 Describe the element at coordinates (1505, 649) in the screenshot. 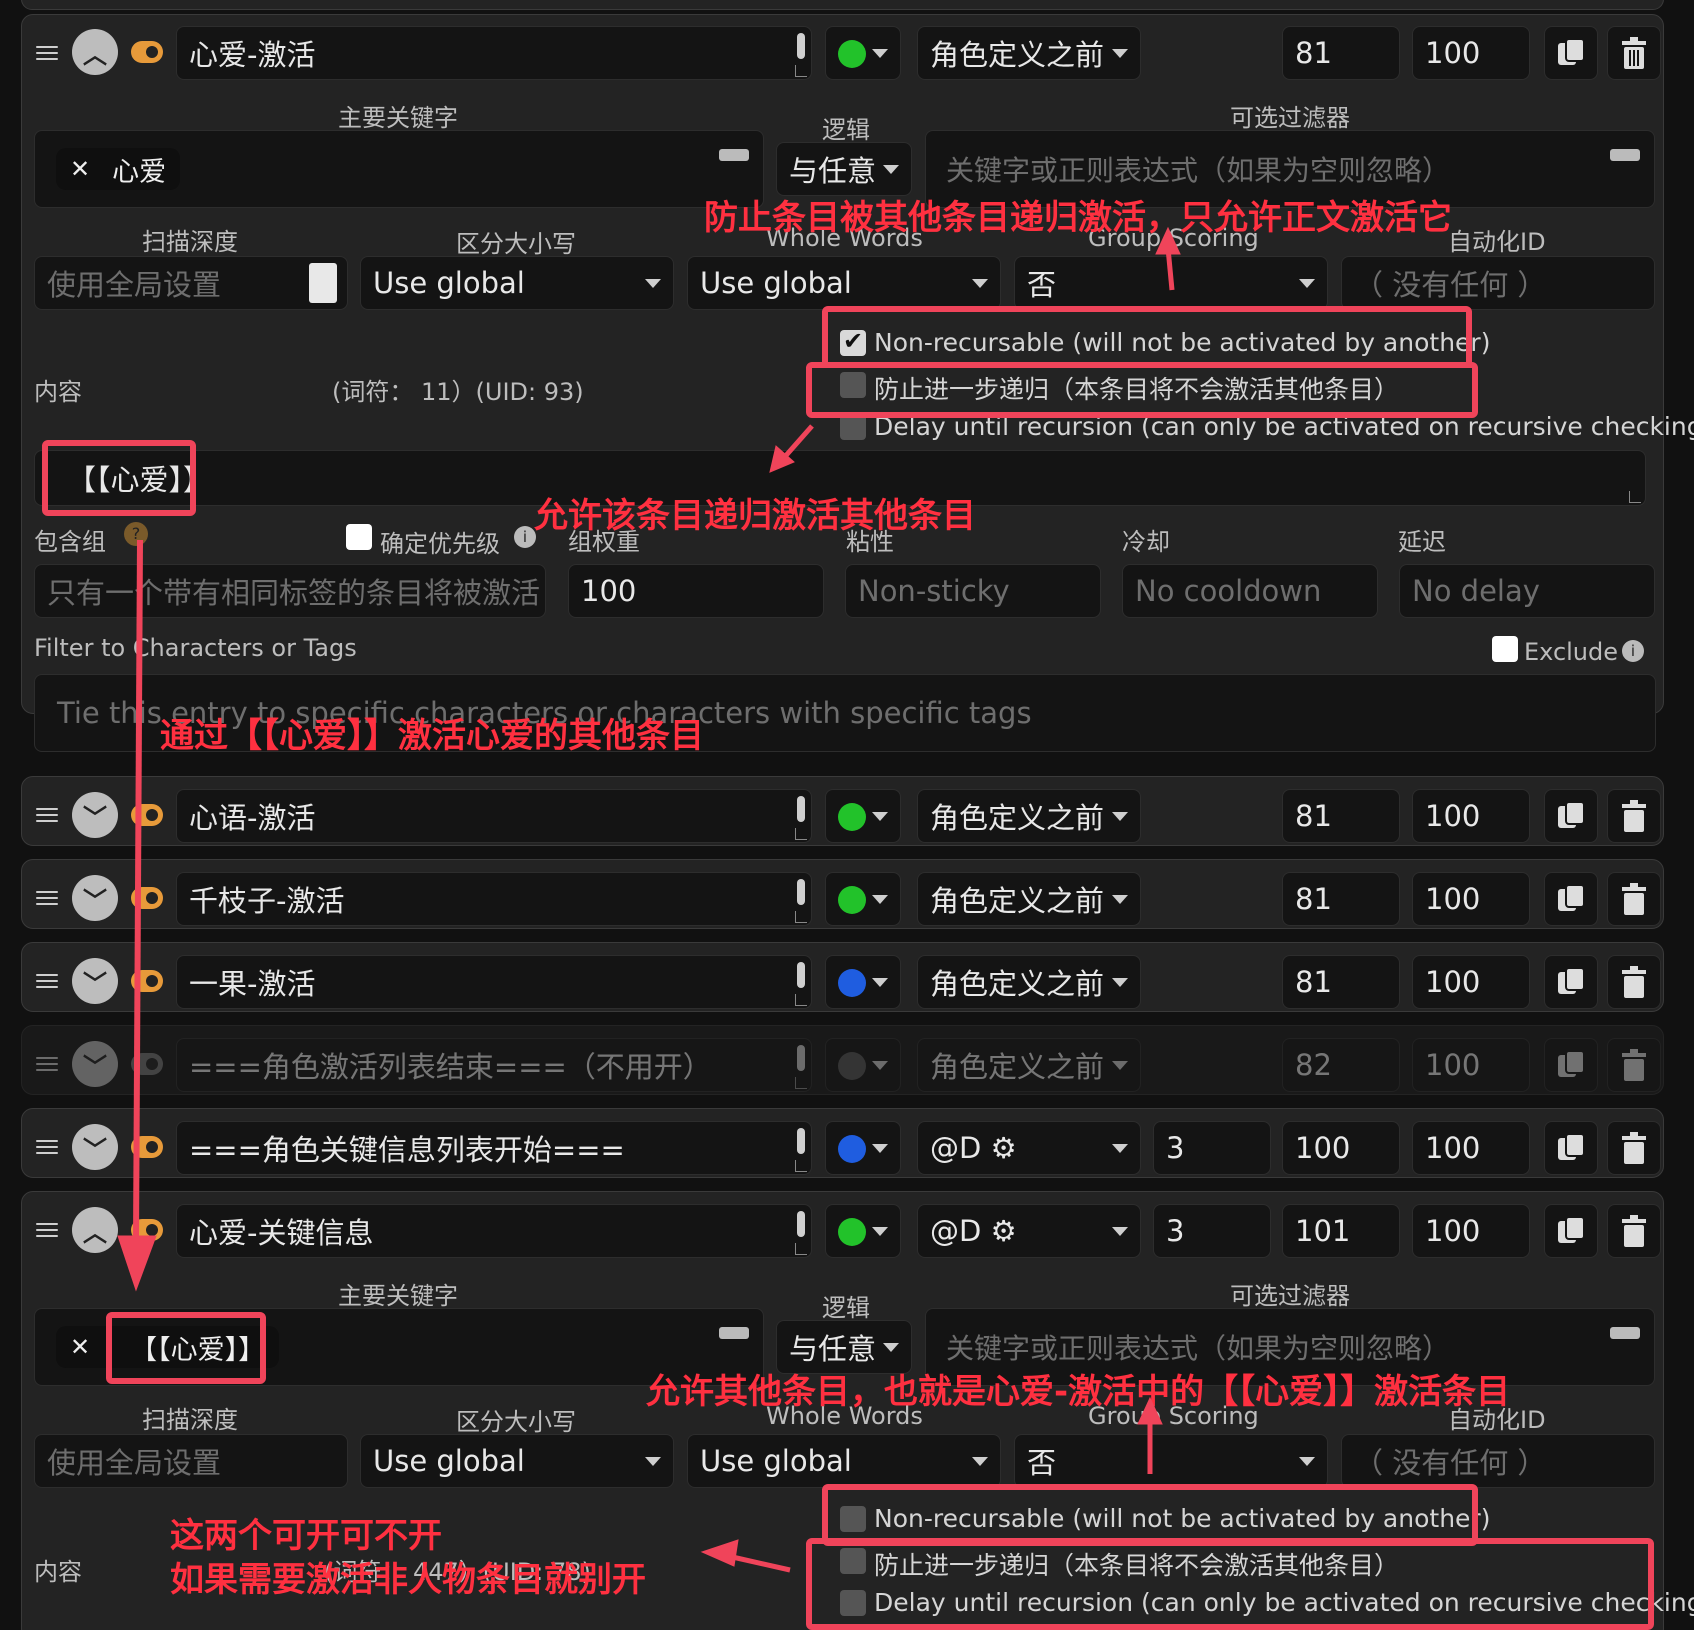

I see `exclude-checkbox` at that location.